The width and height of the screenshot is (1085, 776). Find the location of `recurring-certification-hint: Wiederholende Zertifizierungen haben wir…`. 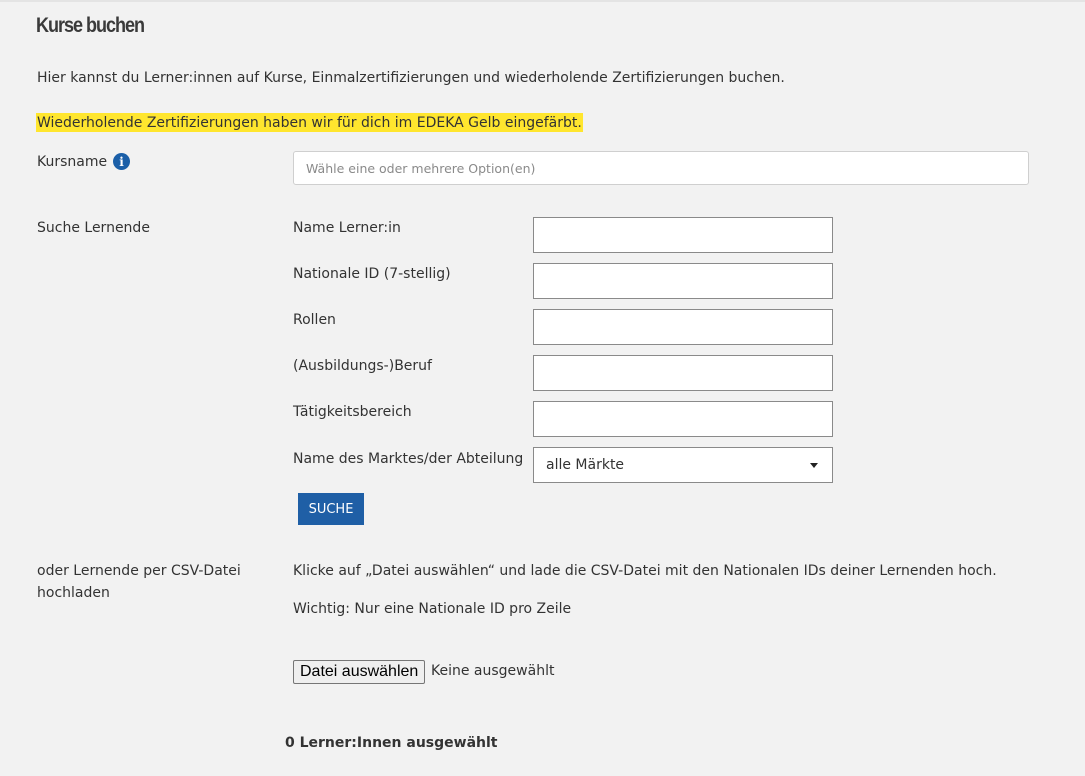

recurring-certification-hint: Wiederholende Zertifizierungen haben wir… is located at coordinates (309, 122).